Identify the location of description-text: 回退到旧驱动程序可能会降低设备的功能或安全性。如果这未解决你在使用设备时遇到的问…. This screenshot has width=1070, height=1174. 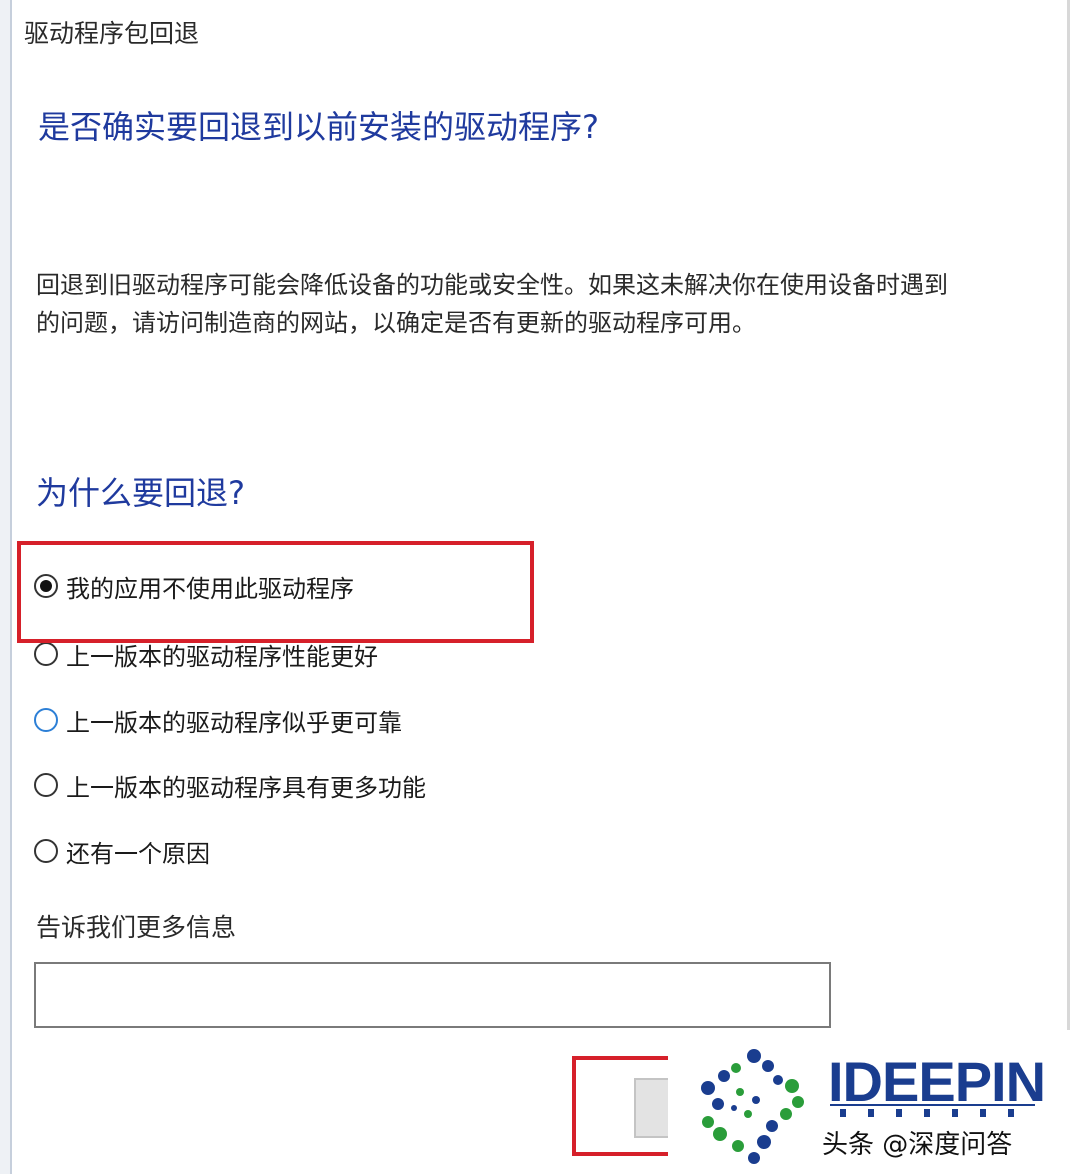
(492, 304).